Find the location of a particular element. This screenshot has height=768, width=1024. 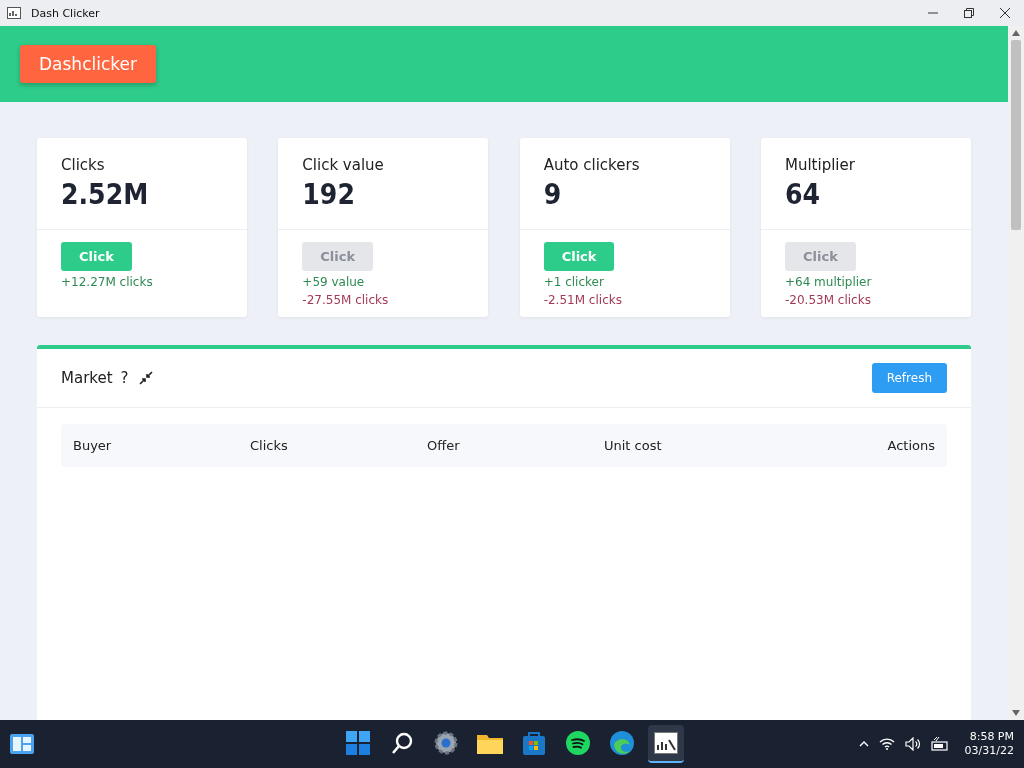

scroll-thumb is located at coordinates (1016, 135).